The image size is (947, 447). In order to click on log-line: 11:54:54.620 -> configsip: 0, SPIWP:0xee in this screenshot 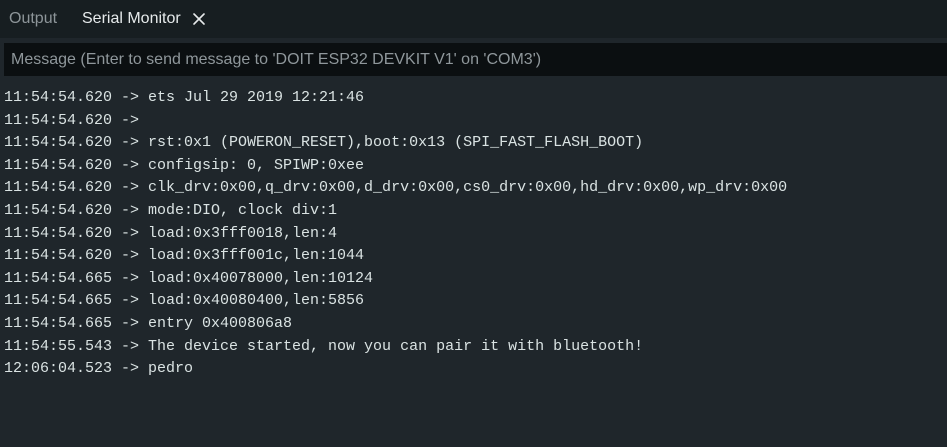, I will do `click(184, 165)`.